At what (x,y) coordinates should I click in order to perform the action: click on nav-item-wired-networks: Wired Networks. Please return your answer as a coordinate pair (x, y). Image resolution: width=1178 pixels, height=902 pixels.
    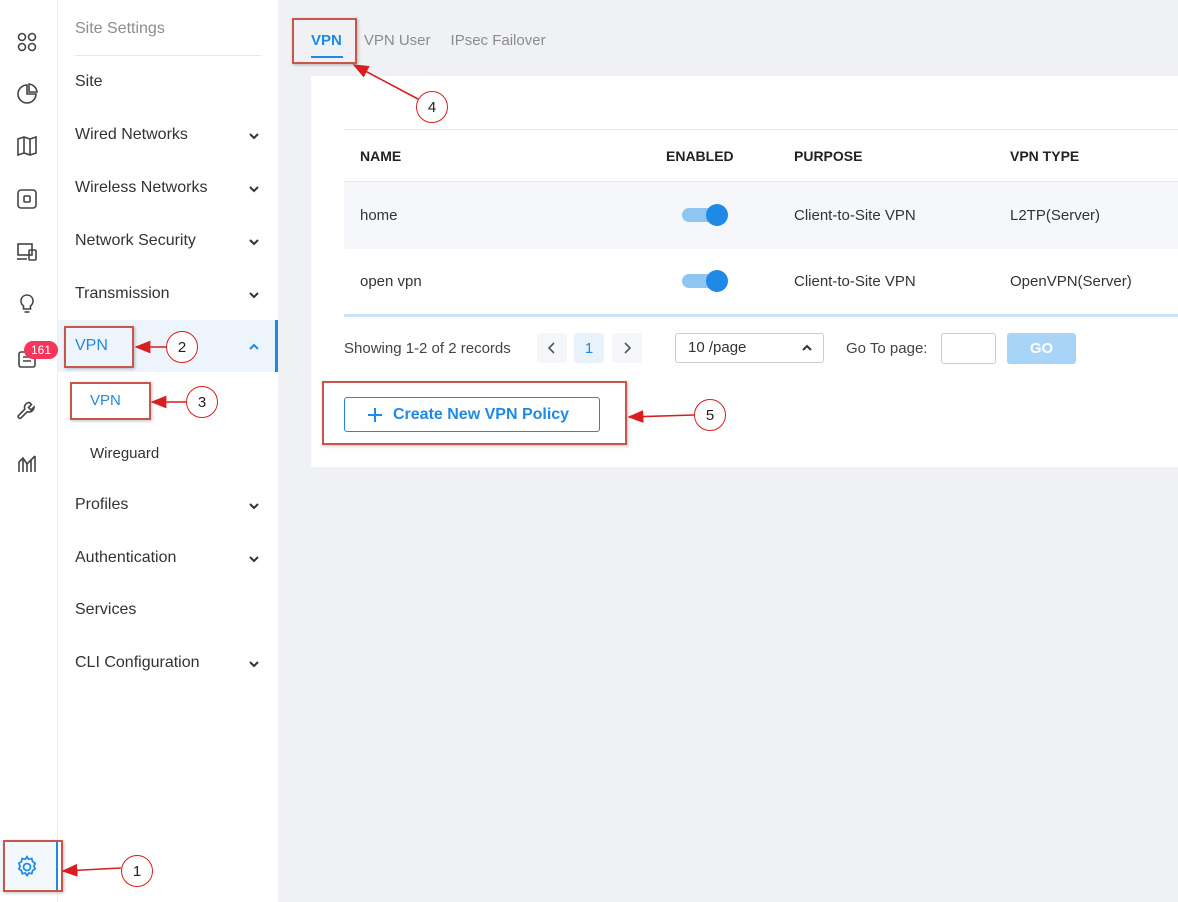
    Looking at the image, I should click on (168, 135).